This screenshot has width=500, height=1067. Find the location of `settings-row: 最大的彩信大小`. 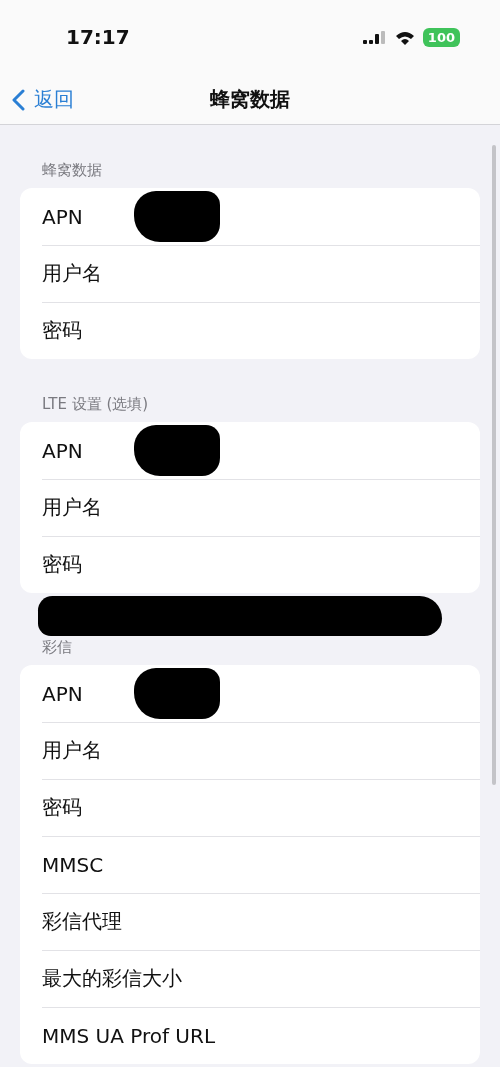

settings-row: 最大的彩信大小 is located at coordinates (250, 978).